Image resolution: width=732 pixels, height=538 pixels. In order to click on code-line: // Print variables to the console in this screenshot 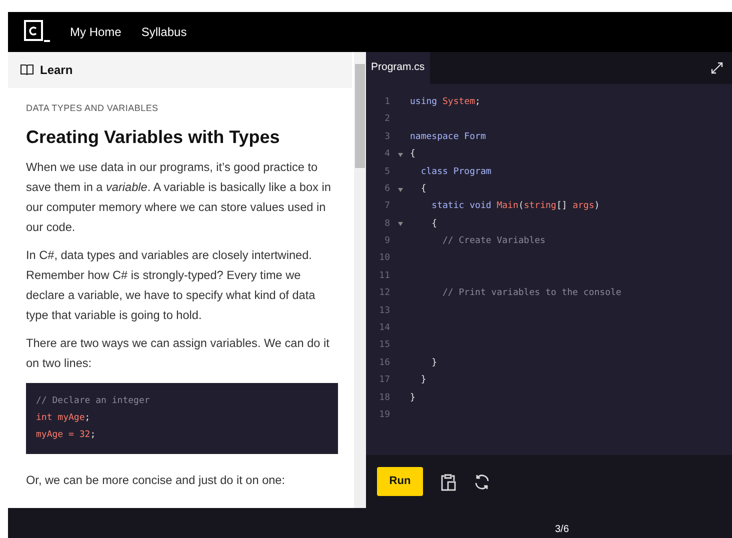, I will do `click(532, 293)`.